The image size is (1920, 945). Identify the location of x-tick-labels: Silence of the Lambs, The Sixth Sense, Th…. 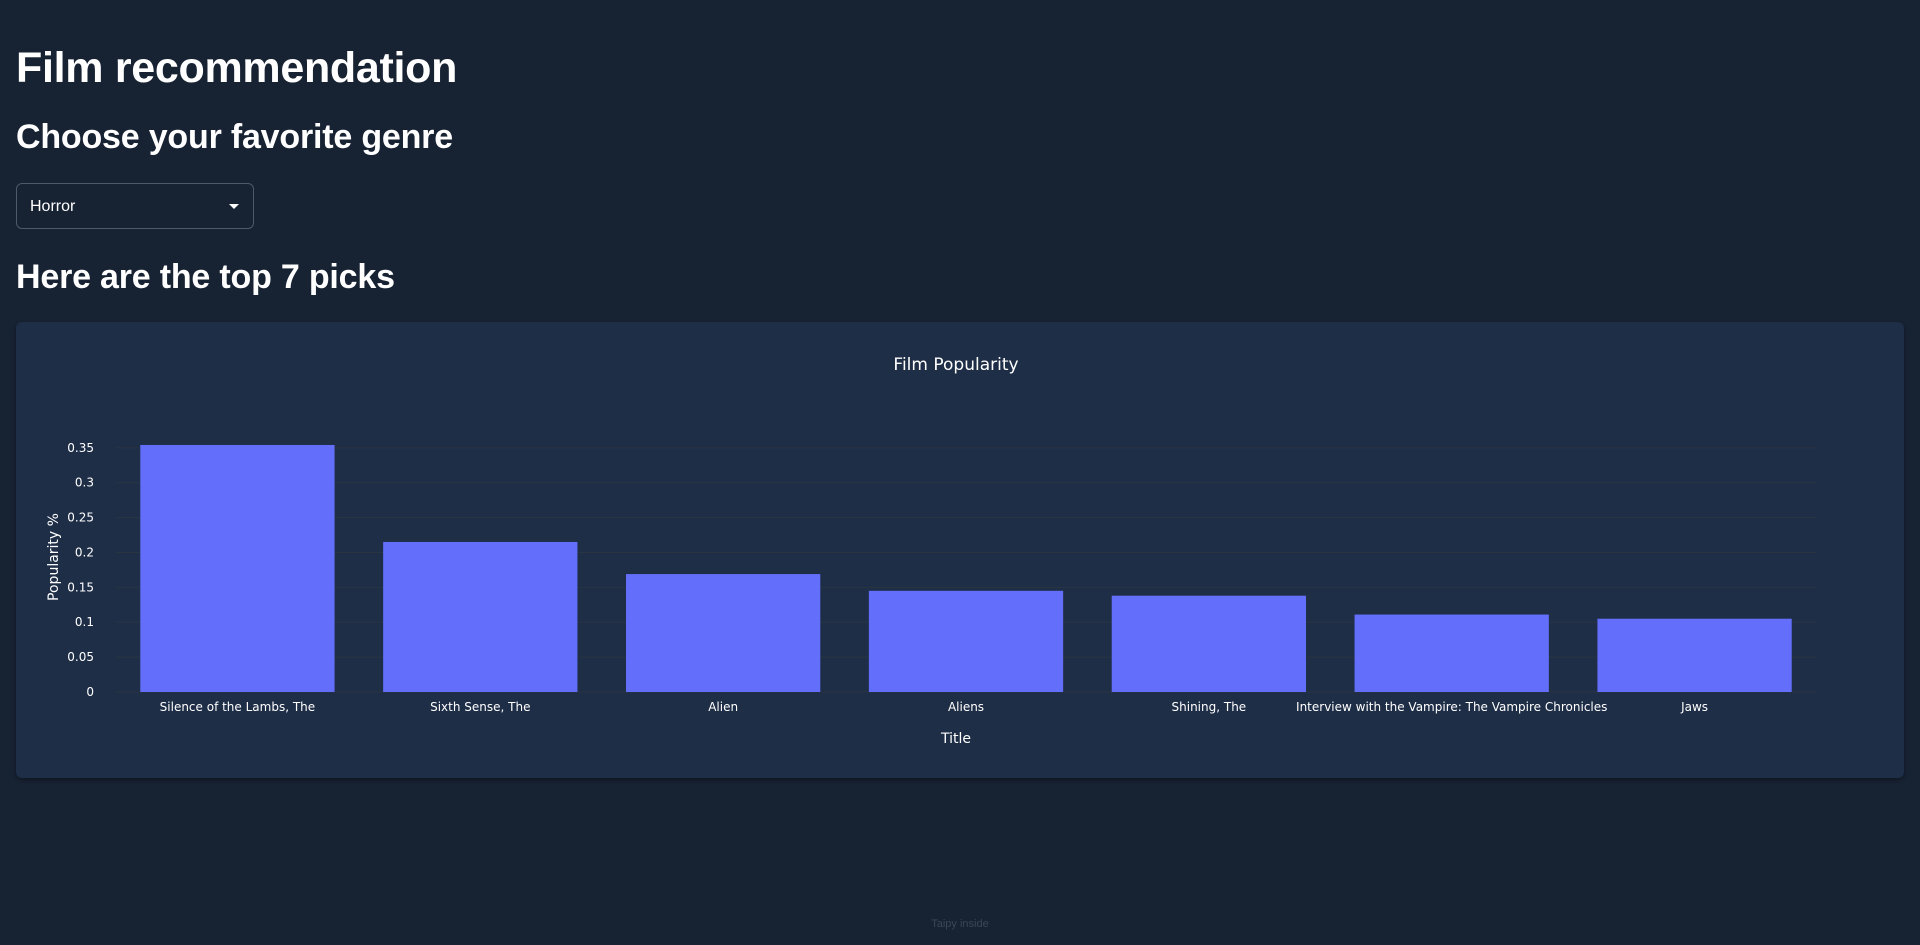
(934, 707).